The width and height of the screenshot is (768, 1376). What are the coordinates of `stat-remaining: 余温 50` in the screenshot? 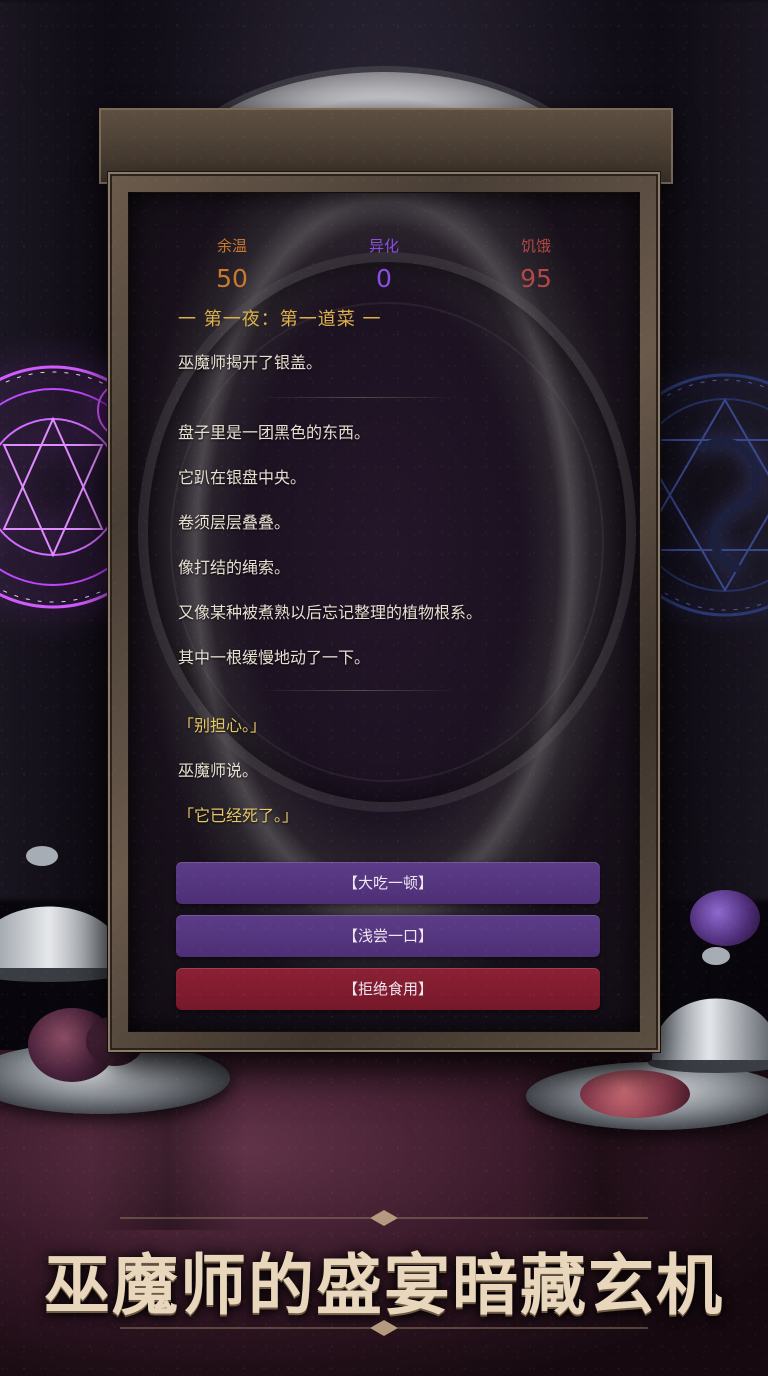 It's located at (232, 266).